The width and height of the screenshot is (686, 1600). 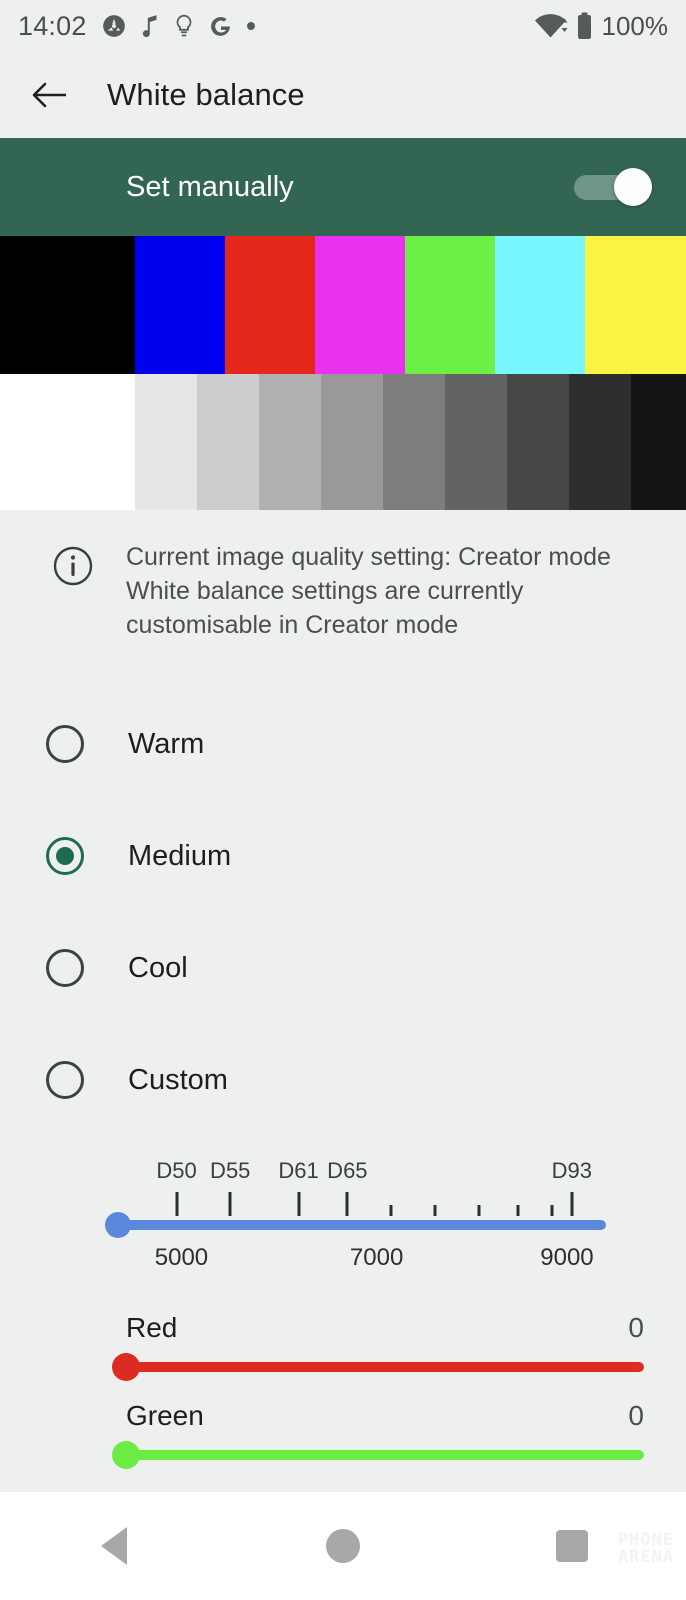 I want to click on back-arrow-icon, so click(x=51, y=95).